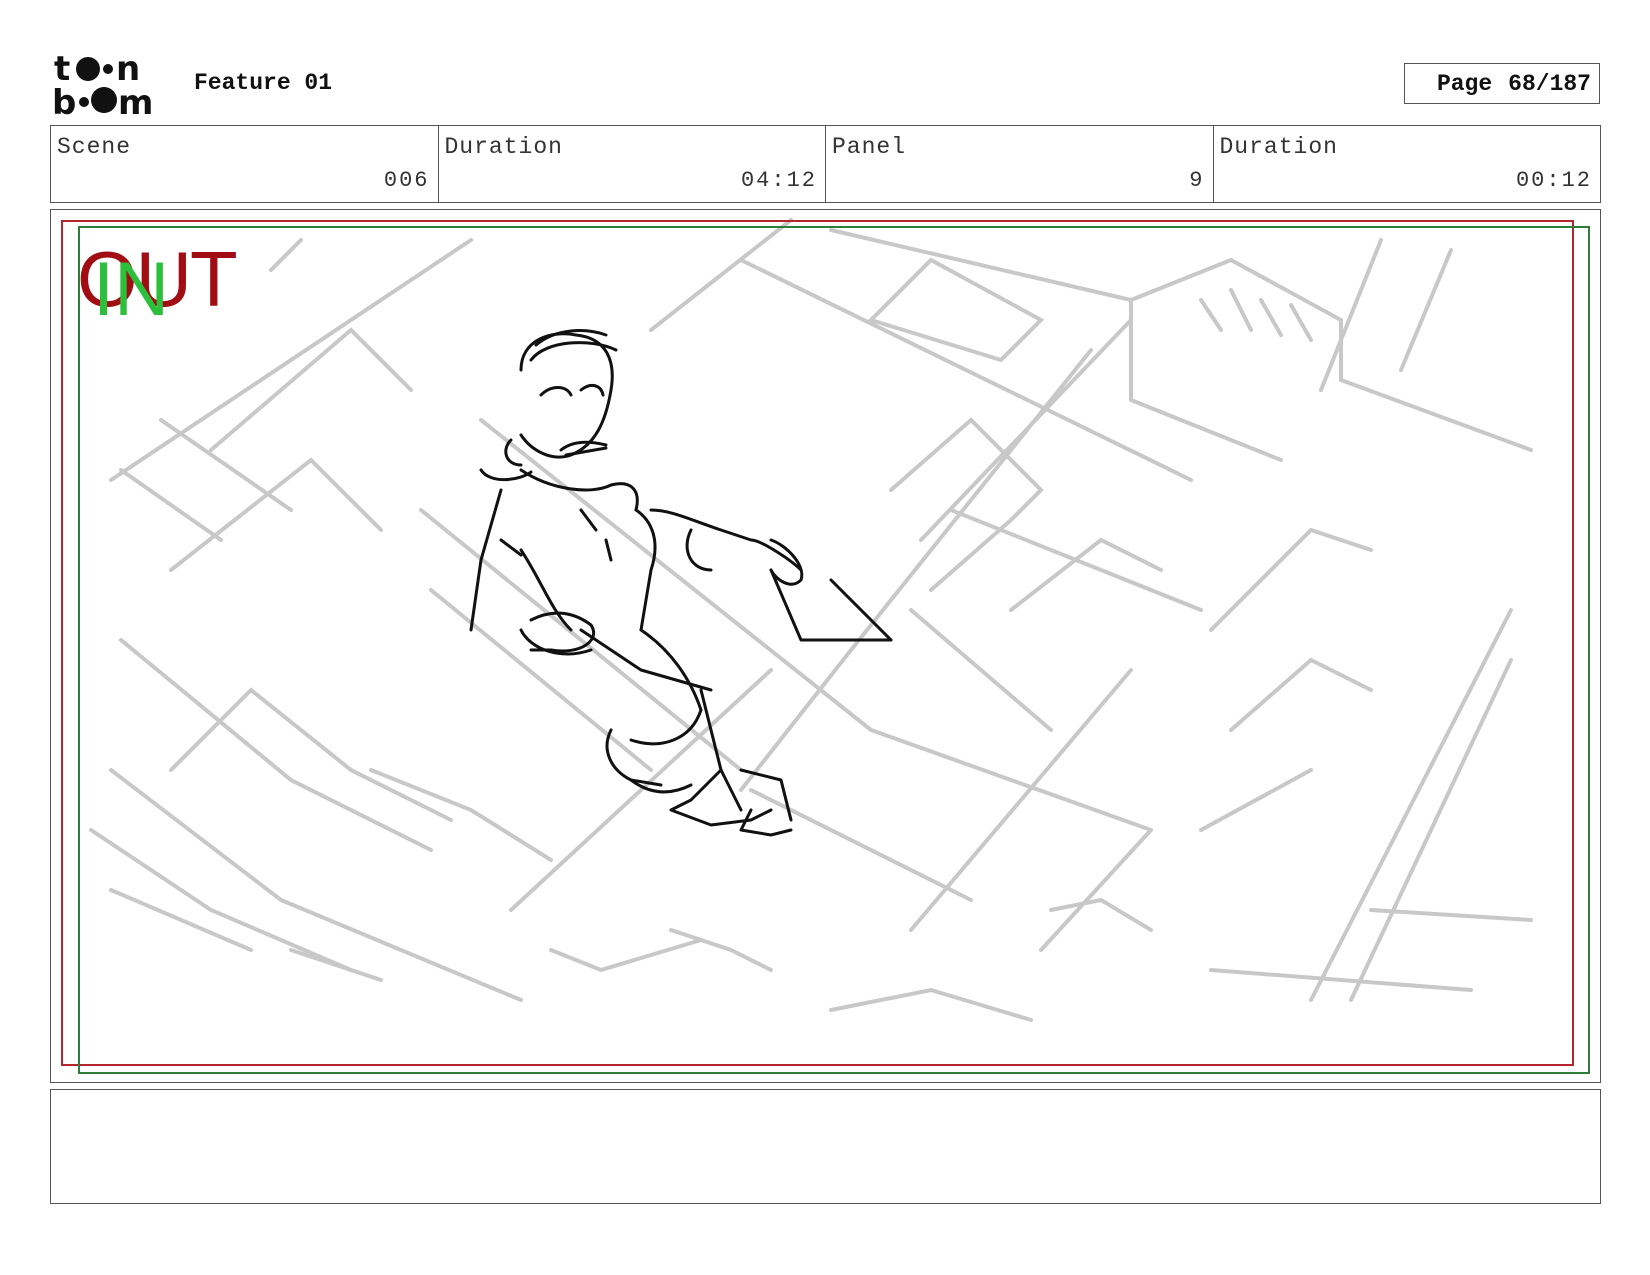 This screenshot has height=1275, width=1650. Describe the element at coordinates (1549, 83) in the screenshot. I see `page-number: 68/187` at that location.